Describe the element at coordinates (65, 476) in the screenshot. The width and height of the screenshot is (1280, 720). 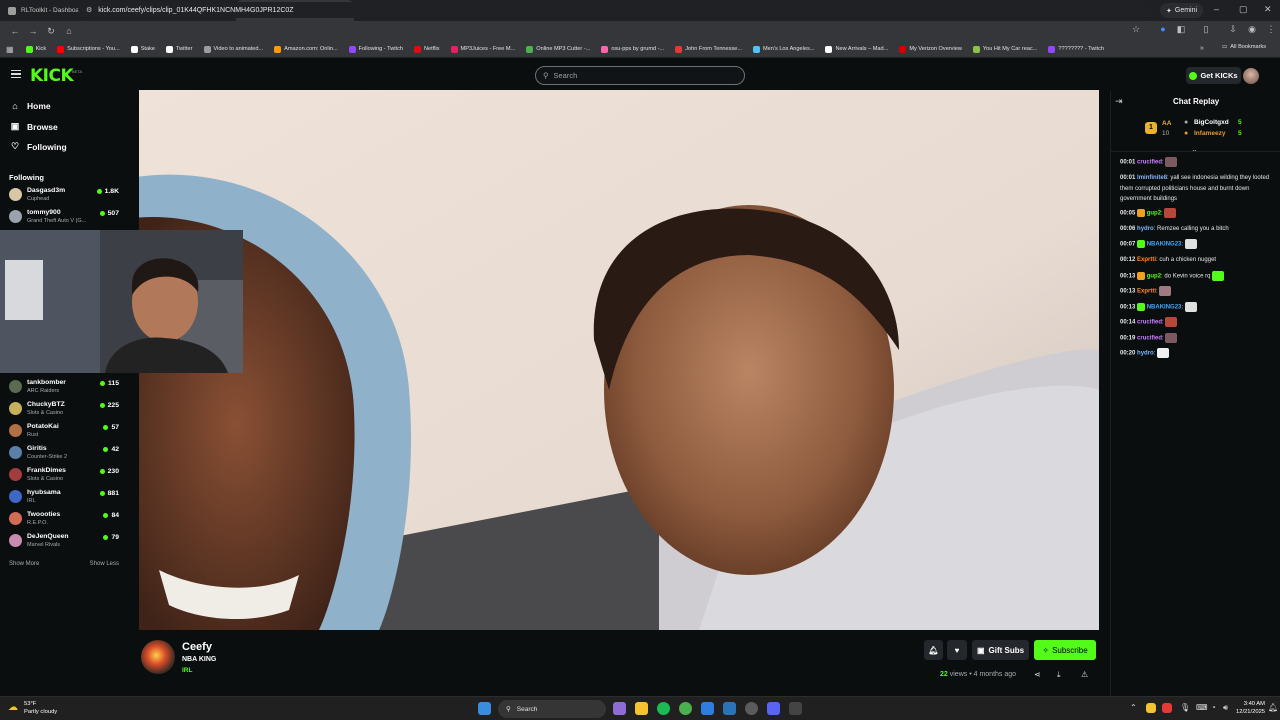
I see `channel-item: FrankDimes Slots & Casino 230` at that location.